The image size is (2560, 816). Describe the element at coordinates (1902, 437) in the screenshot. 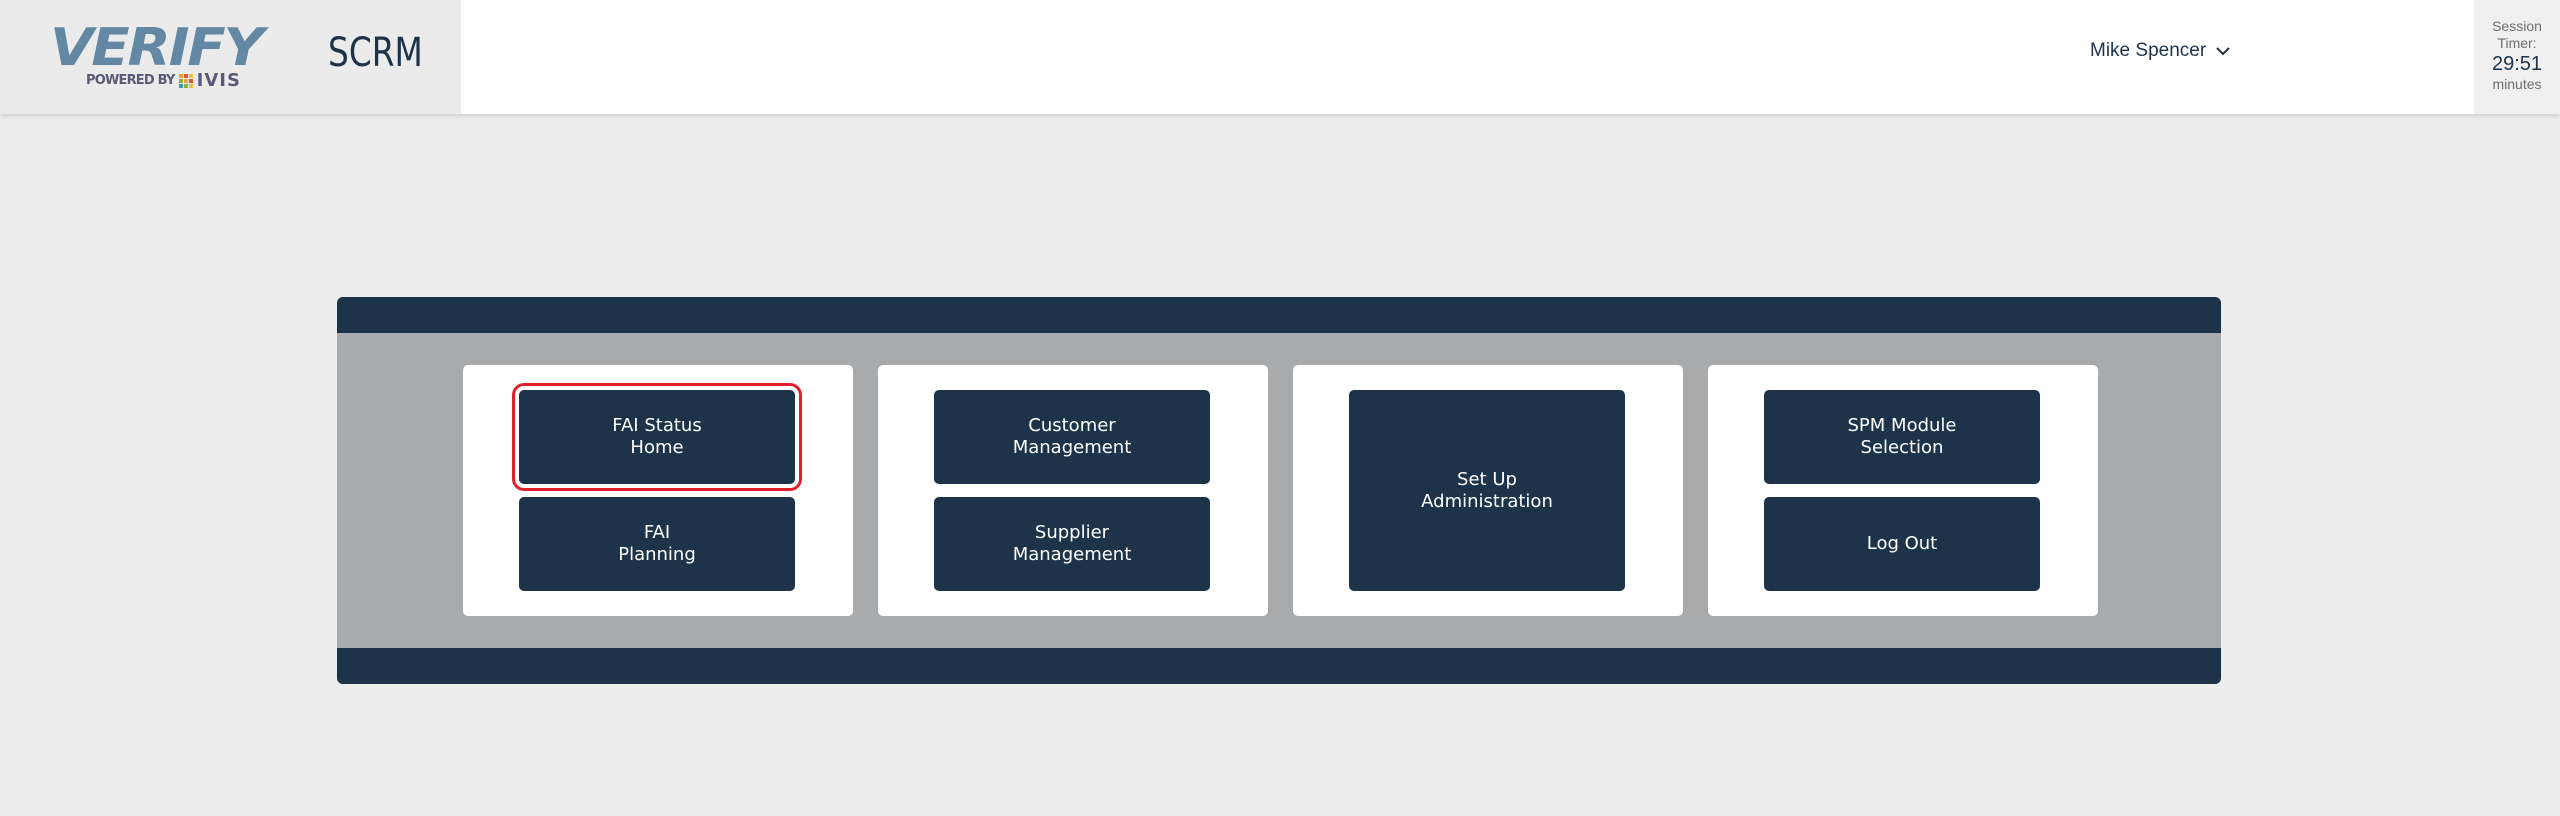

I see `spm-module-selection-button: SPM Module Selection` at that location.